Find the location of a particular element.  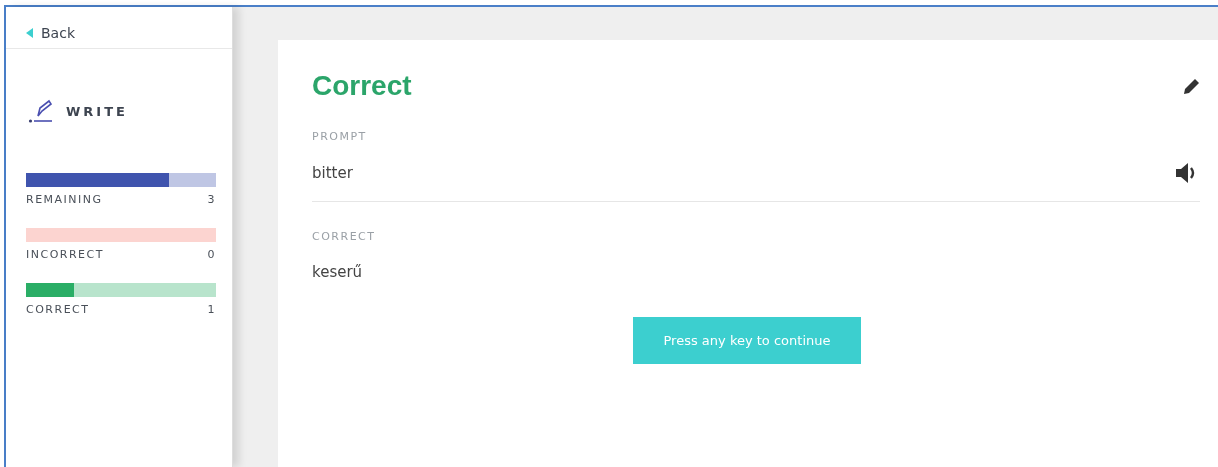

stat-label: REMAINING is located at coordinates (64, 199).